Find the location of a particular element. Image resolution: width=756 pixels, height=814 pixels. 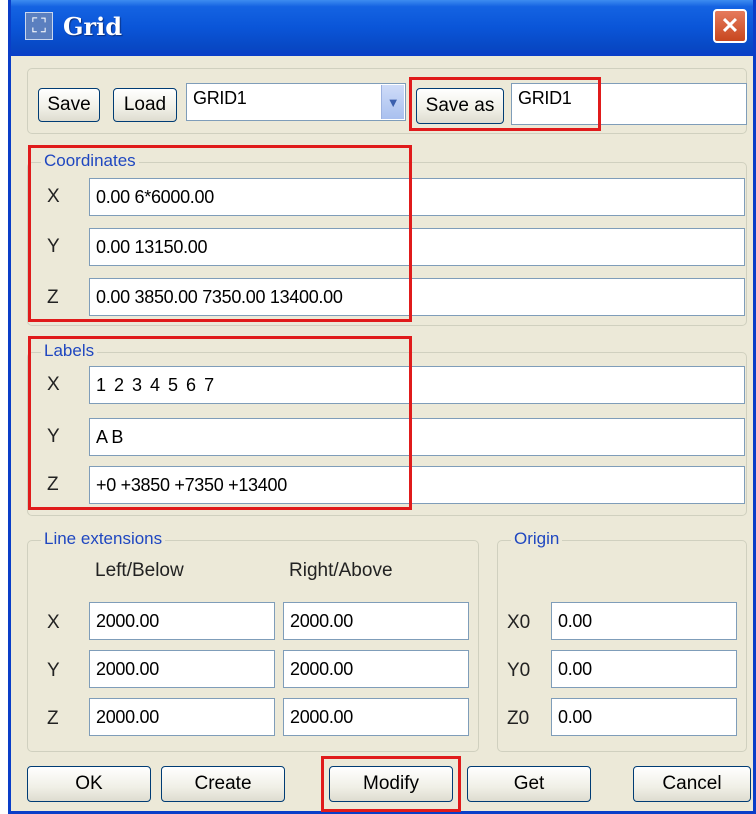

origin-y0-label: Y0 is located at coordinates (519, 670).